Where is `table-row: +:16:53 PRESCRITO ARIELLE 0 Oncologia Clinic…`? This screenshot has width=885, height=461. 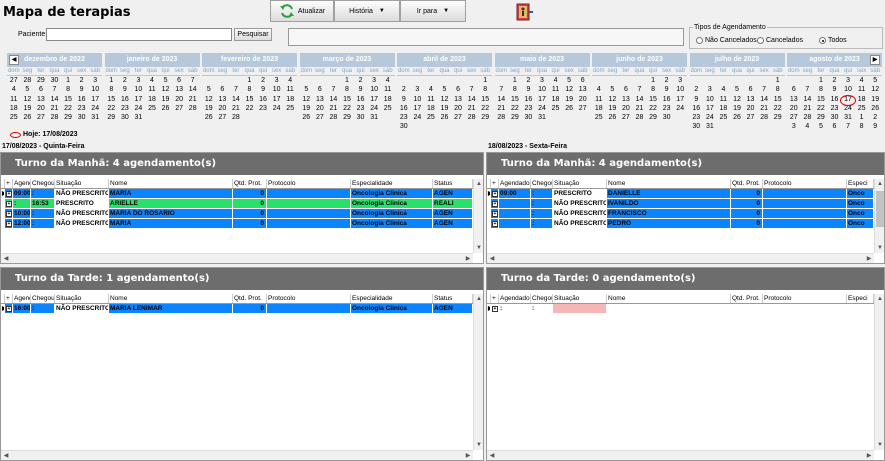 table-row: +:16:53 PRESCRITO ARIELLE 0 Oncologia Clinic… is located at coordinates (237, 204).